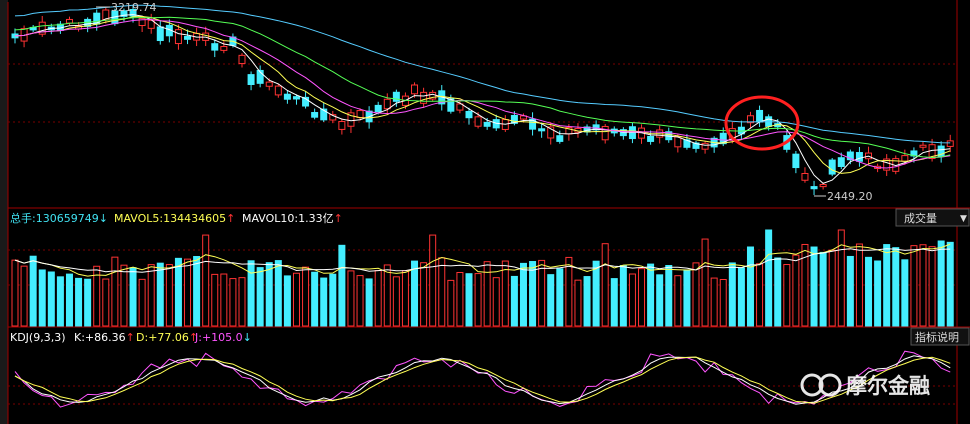 The height and width of the screenshot is (424, 970). I want to click on kdj-k-value: +86.36, so click(105, 337).